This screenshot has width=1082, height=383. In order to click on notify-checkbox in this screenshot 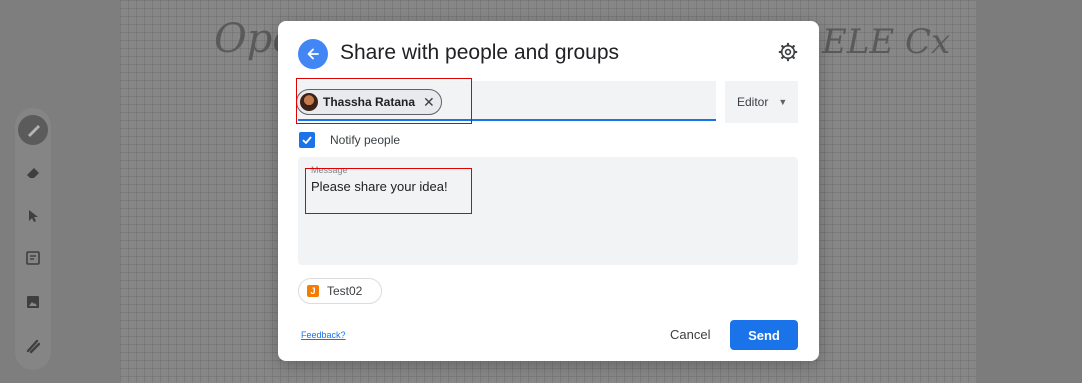, I will do `click(307, 140)`.